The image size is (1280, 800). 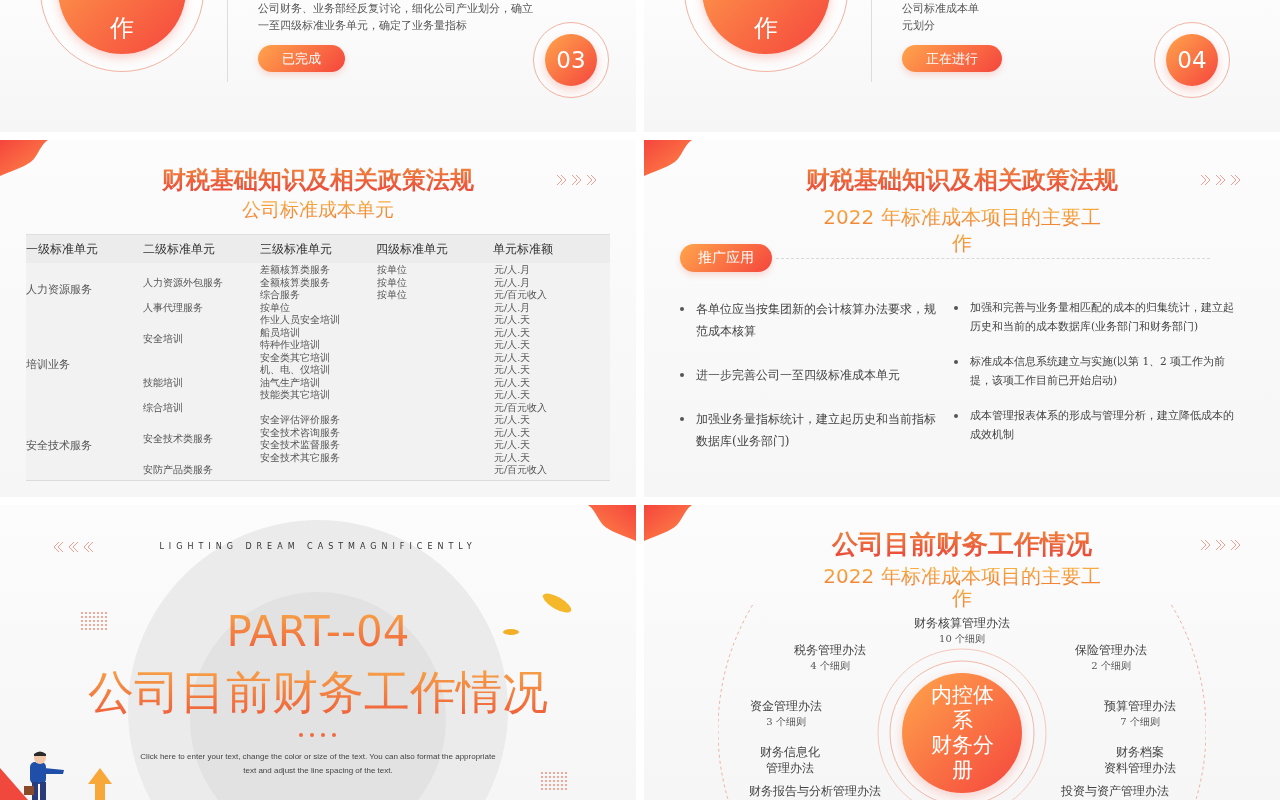 I want to click on bullet-text: 加强和完善与业务量相匹配的成本的归集统计，建立起历史和当前的成本数据库(业务部门和财务部门), so click(x=1102, y=317).